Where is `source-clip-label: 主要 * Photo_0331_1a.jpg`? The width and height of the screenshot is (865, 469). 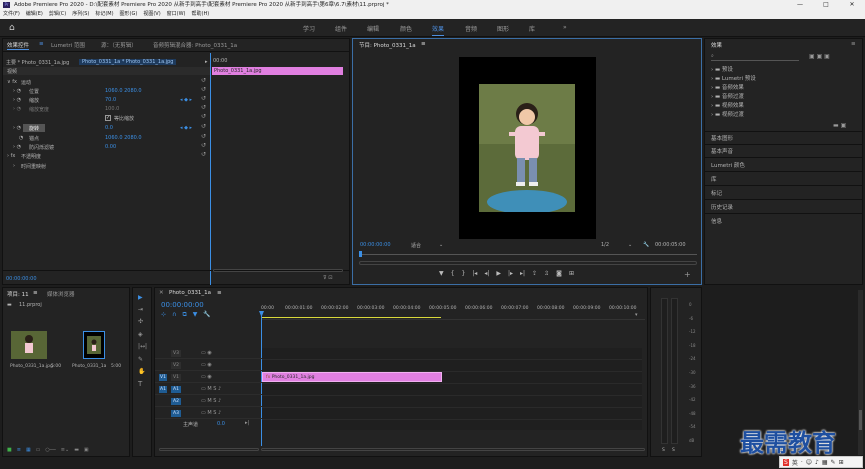
source-clip-label: 主要 * Photo_0331_1a.jpg is located at coordinates (37, 62).